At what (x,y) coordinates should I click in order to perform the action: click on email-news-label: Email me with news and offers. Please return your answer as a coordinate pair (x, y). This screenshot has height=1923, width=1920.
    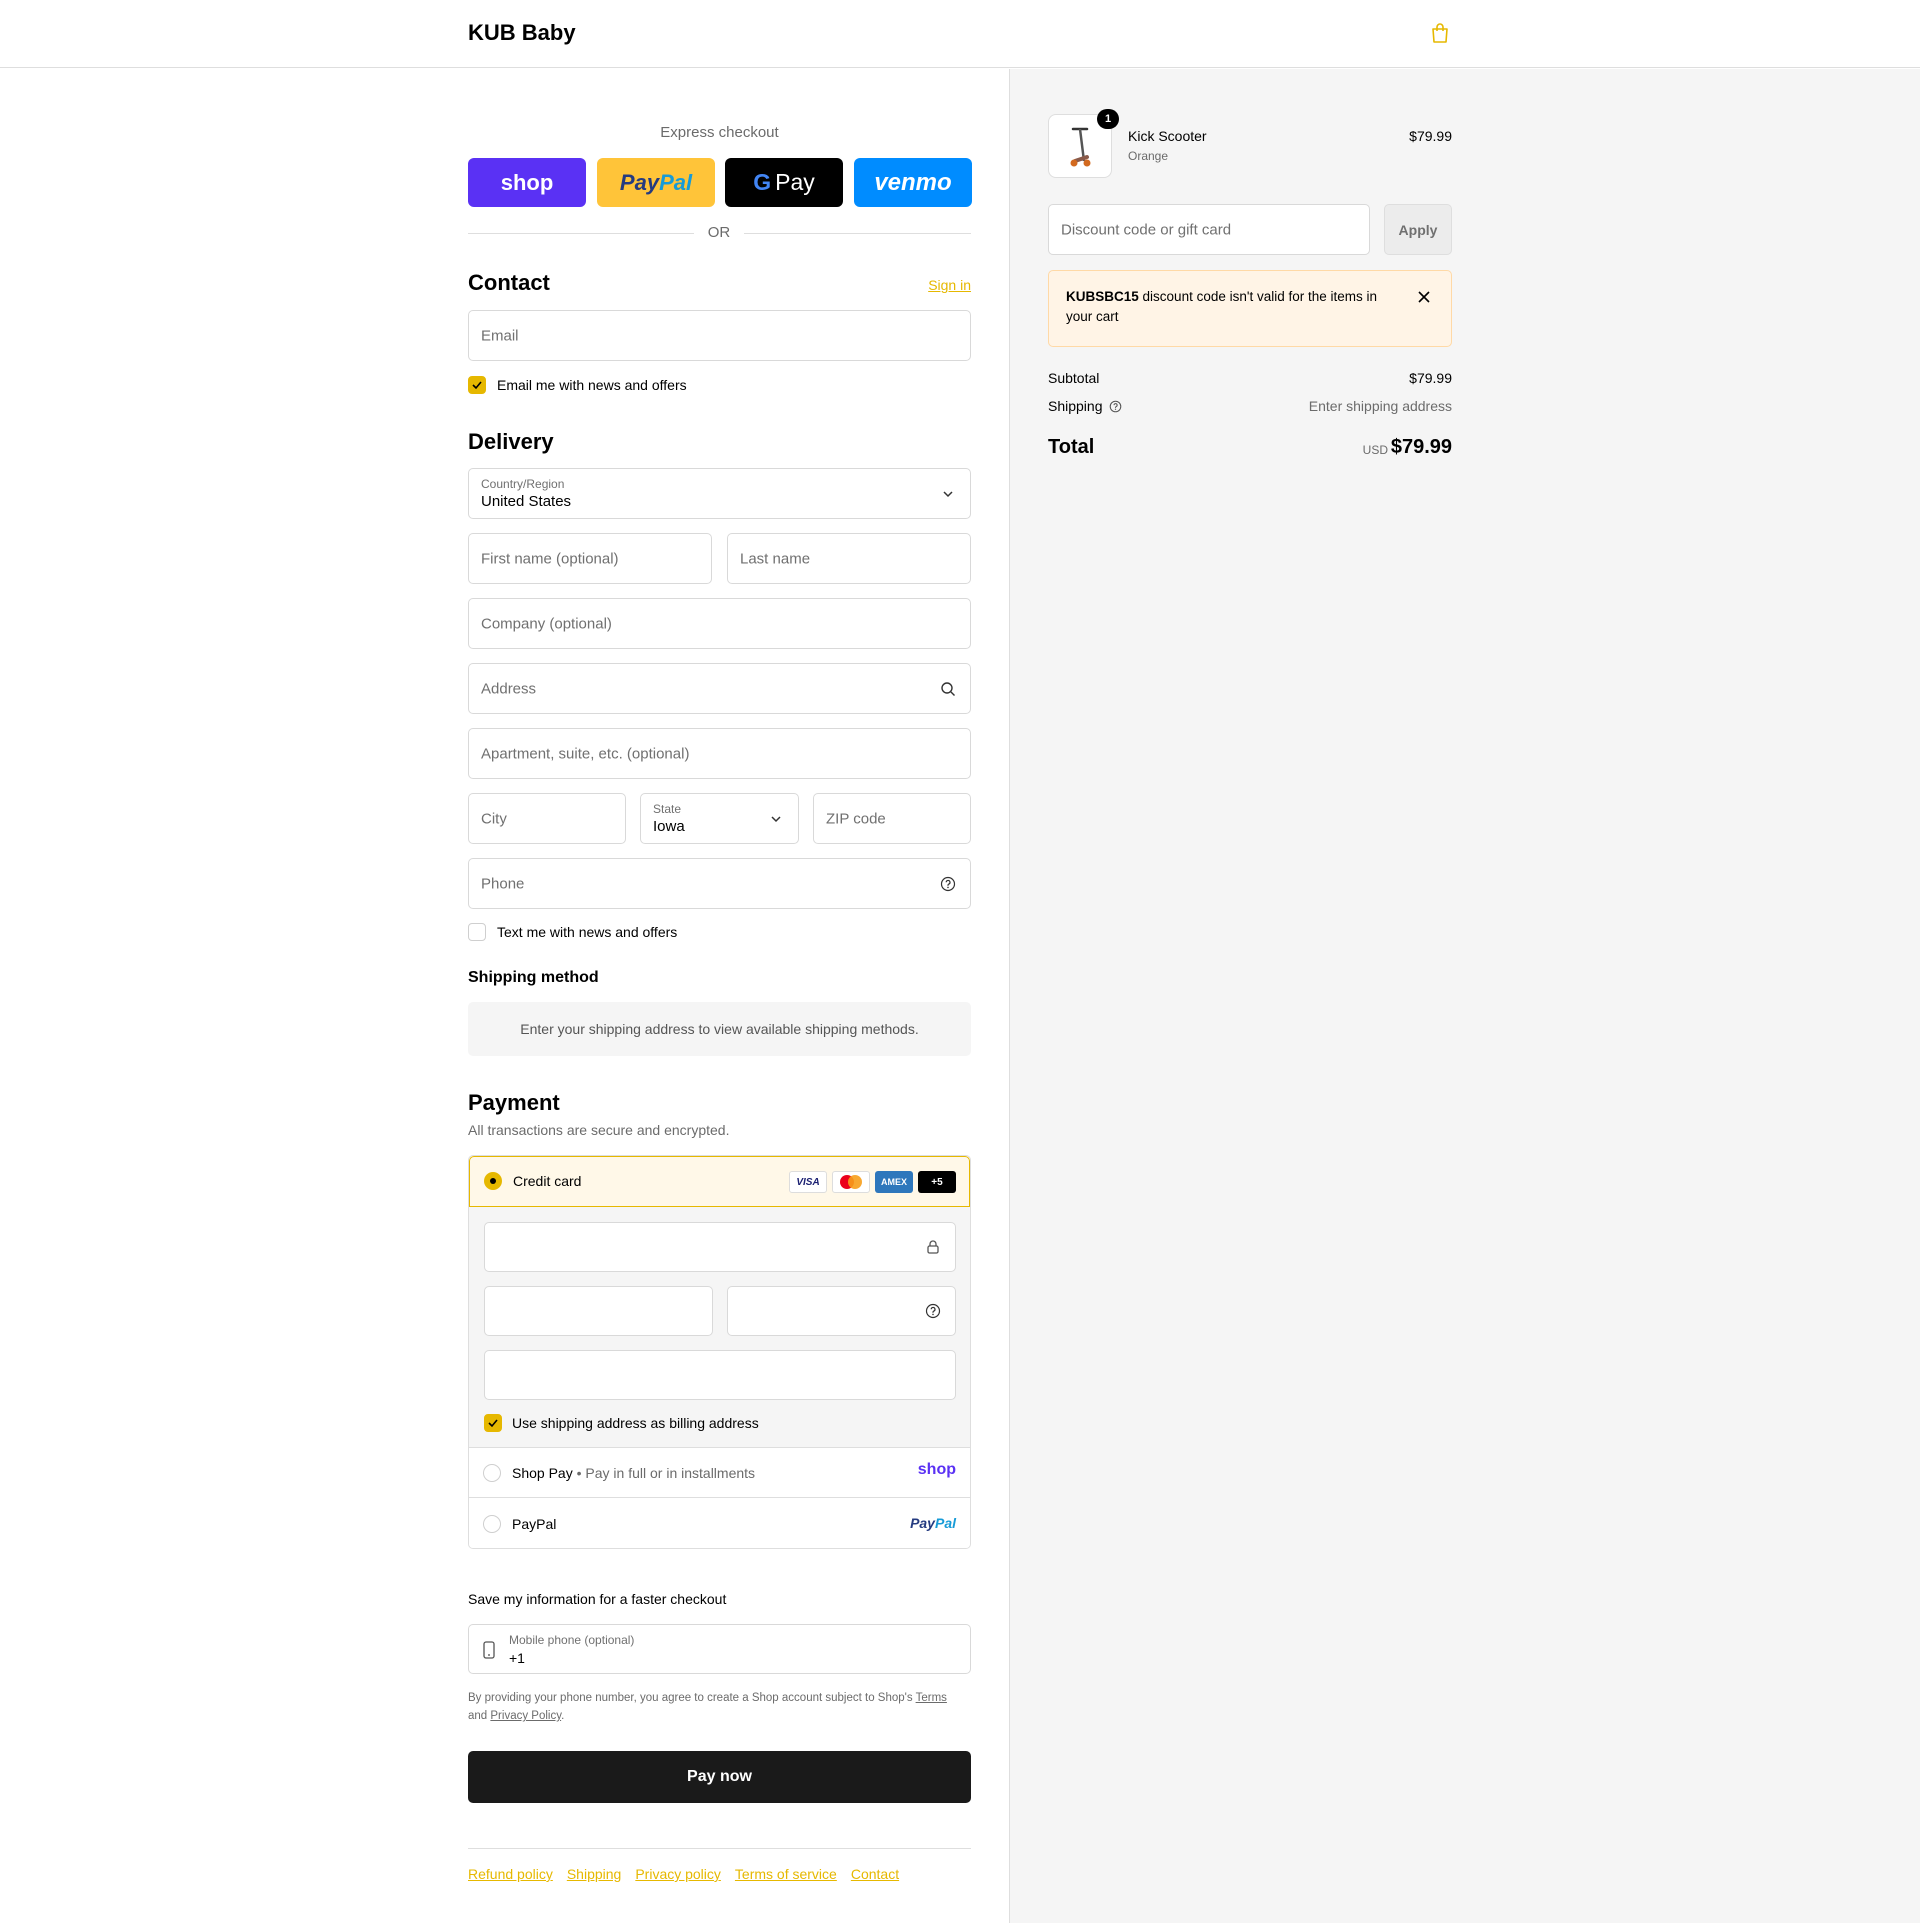
    Looking at the image, I should click on (592, 385).